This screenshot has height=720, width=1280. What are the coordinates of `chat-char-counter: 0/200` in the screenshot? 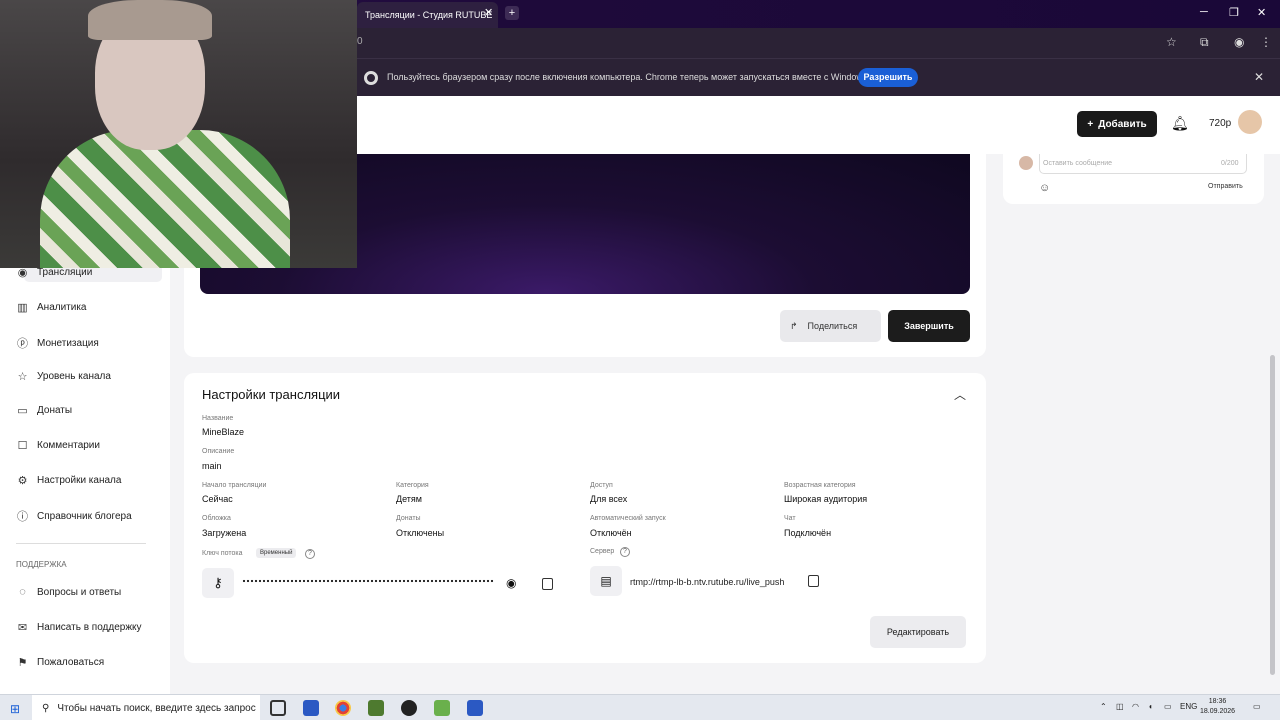 It's located at (1230, 163).